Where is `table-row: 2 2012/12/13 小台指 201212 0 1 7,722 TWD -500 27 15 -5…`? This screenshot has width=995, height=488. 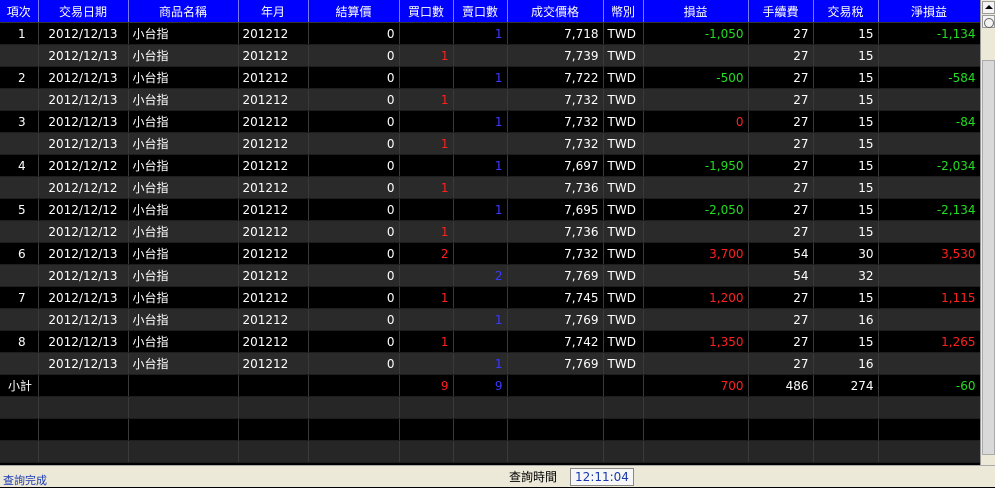 table-row: 2 2012/12/13 小台指 201212 0 1 7,722 TWD -500 27 15 -5… is located at coordinates (490, 77).